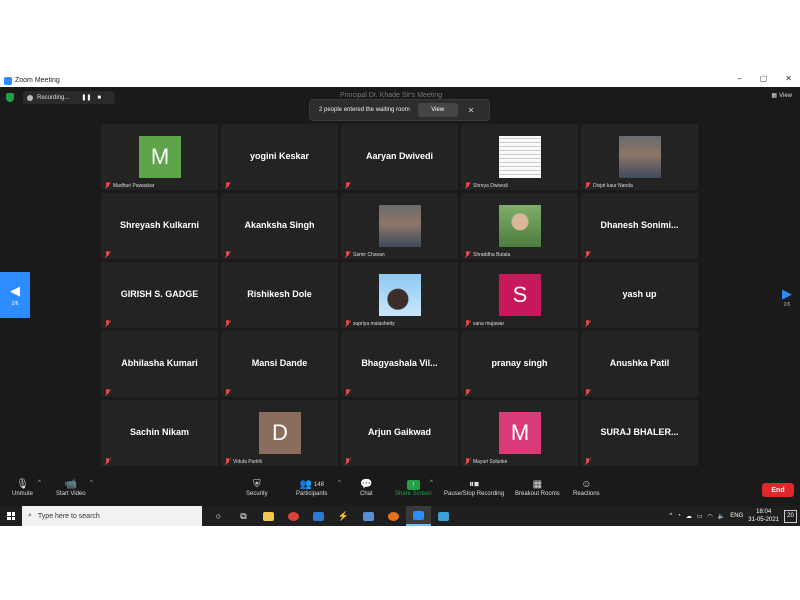  What do you see at coordinates (413, 487) in the screenshot?
I see `share-screen-button: ↑ Share Screen` at bounding box center [413, 487].